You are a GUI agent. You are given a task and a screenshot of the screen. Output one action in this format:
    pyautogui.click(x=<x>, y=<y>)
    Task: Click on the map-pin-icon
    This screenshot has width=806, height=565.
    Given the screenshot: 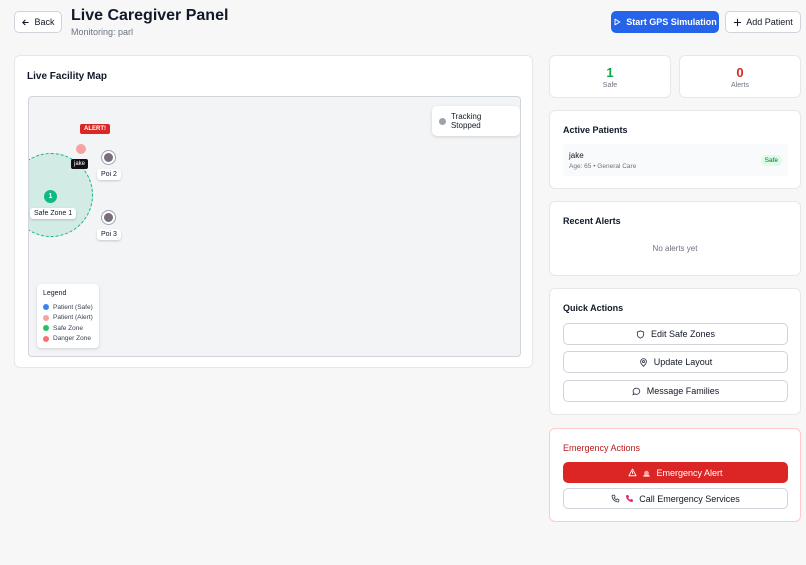 What is the action you would take?
    pyautogui.click(x=643, y=362)
    